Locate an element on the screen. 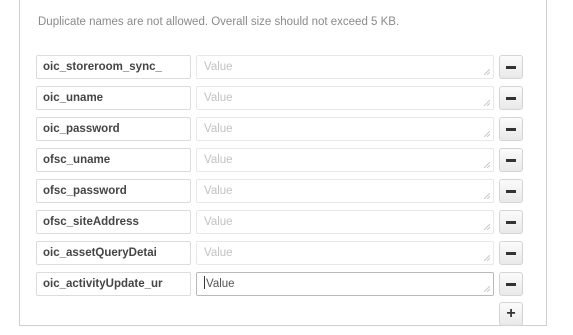  property-name-field: oic_storeroom_sync_ is located at coordinates (113, 67).